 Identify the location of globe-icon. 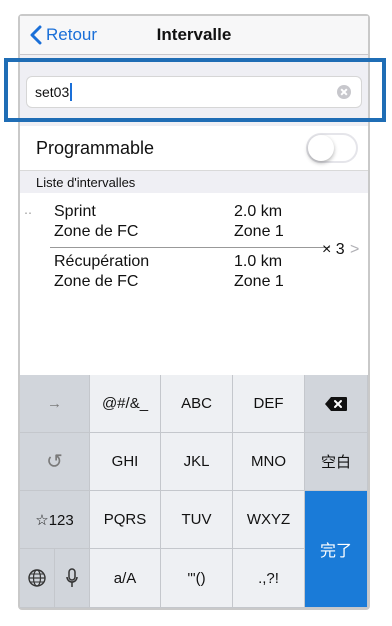
(37, 578).